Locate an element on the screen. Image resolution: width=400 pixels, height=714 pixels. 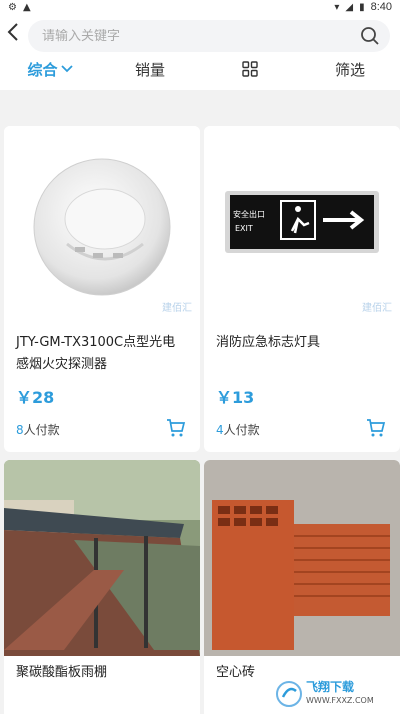
hollow-brick-image is located at coordinates (302, 558).